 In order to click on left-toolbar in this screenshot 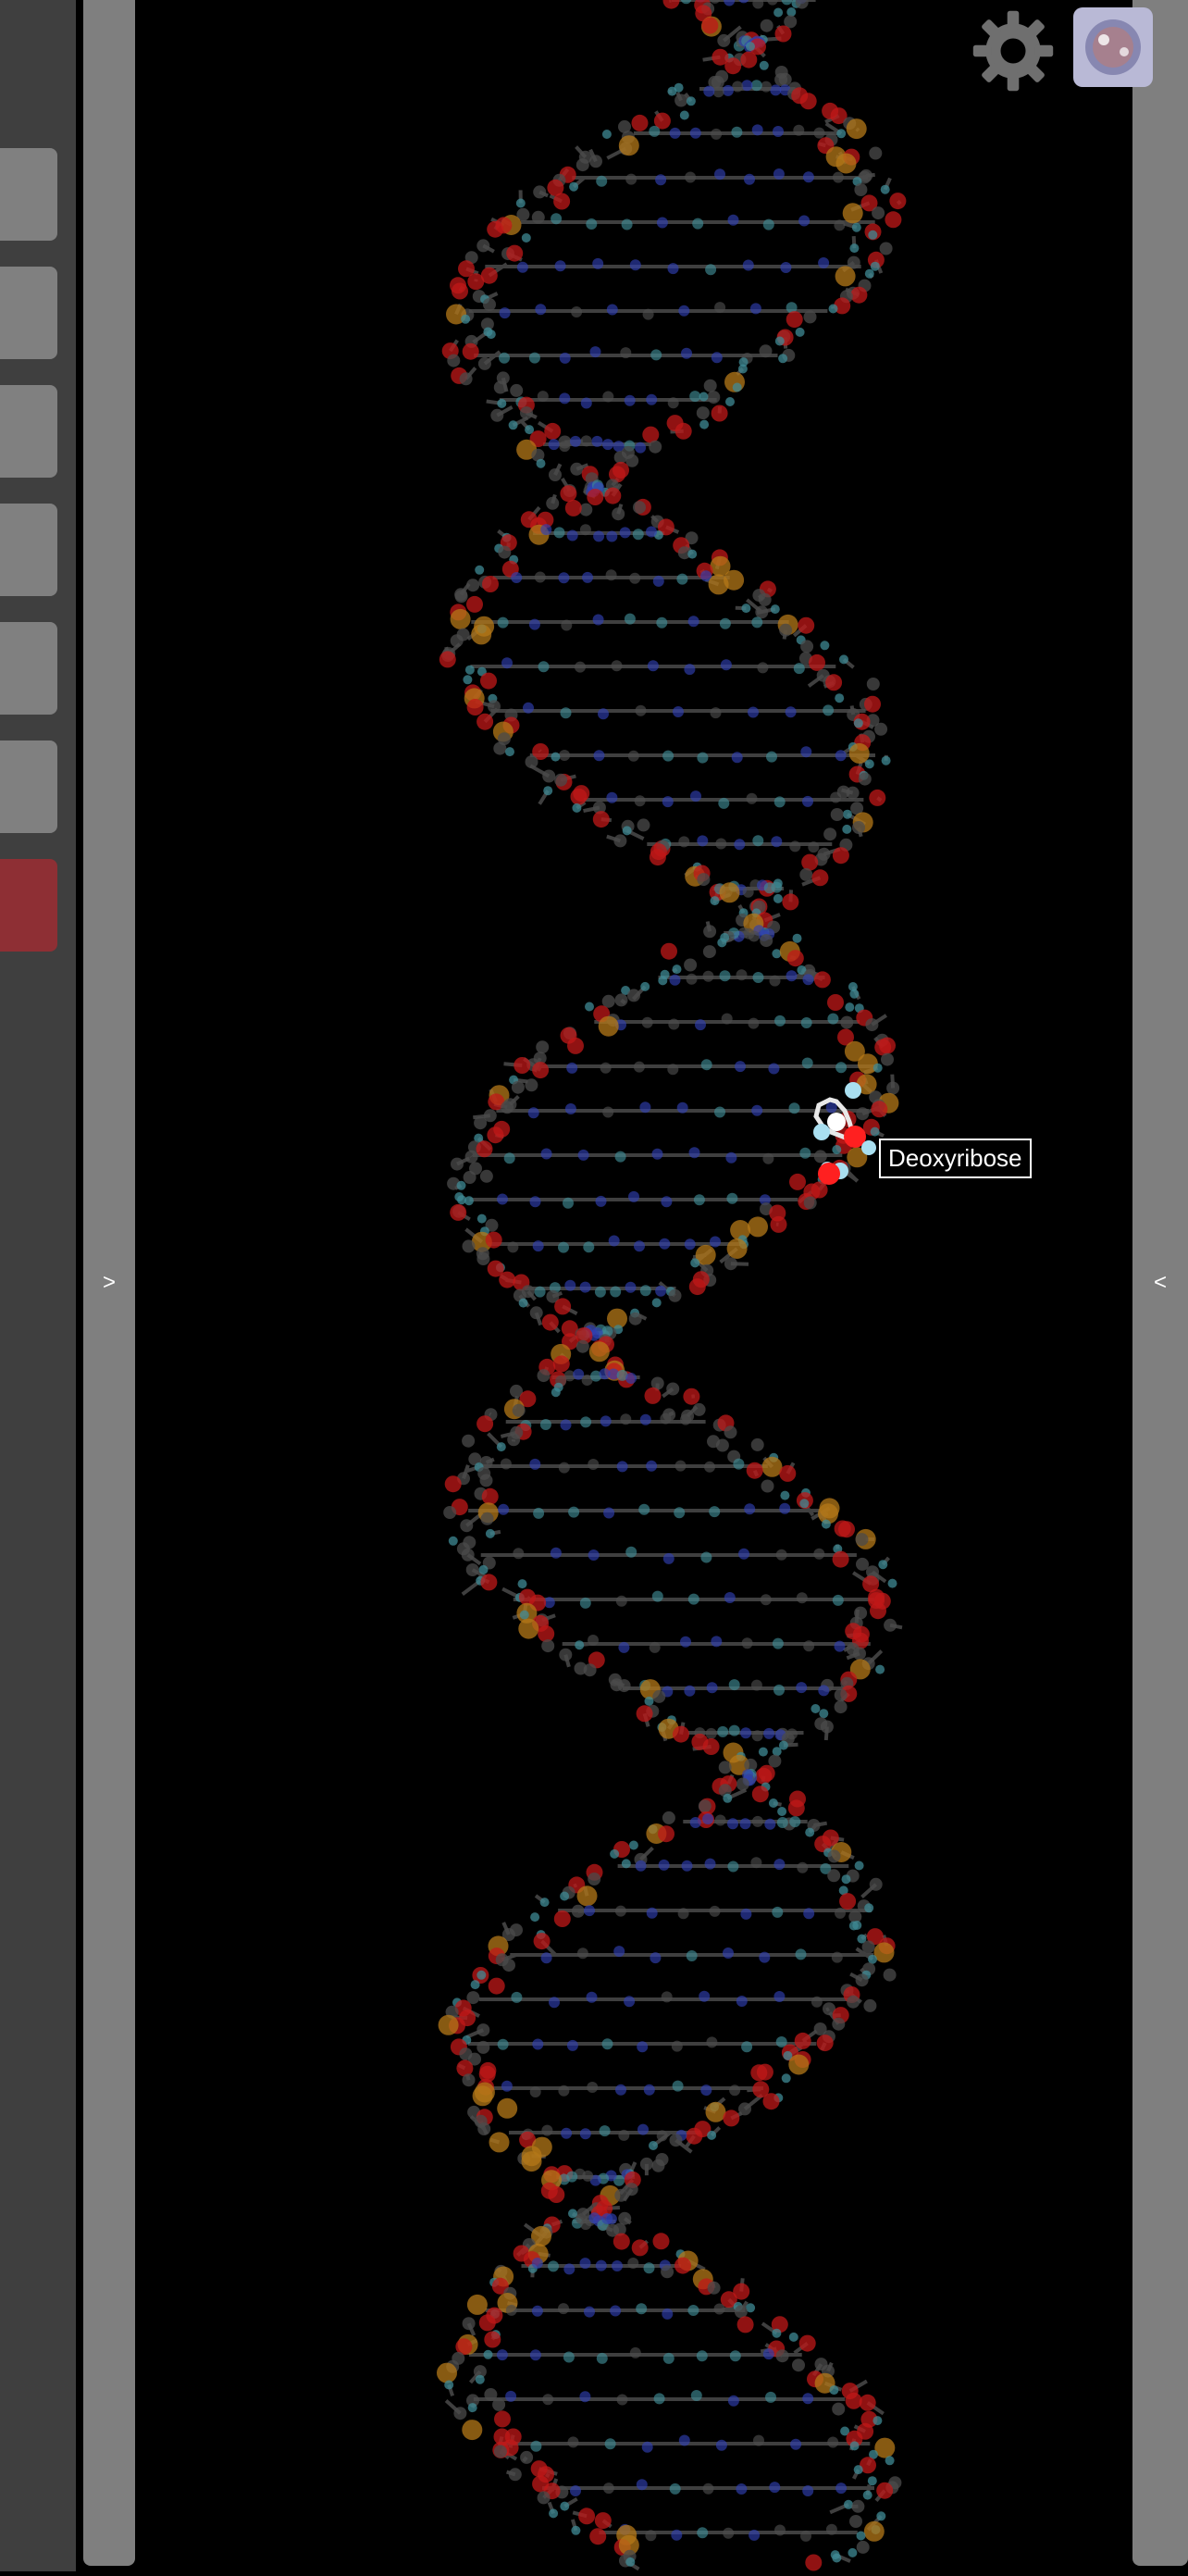, I will do `click(38, 1285)`.